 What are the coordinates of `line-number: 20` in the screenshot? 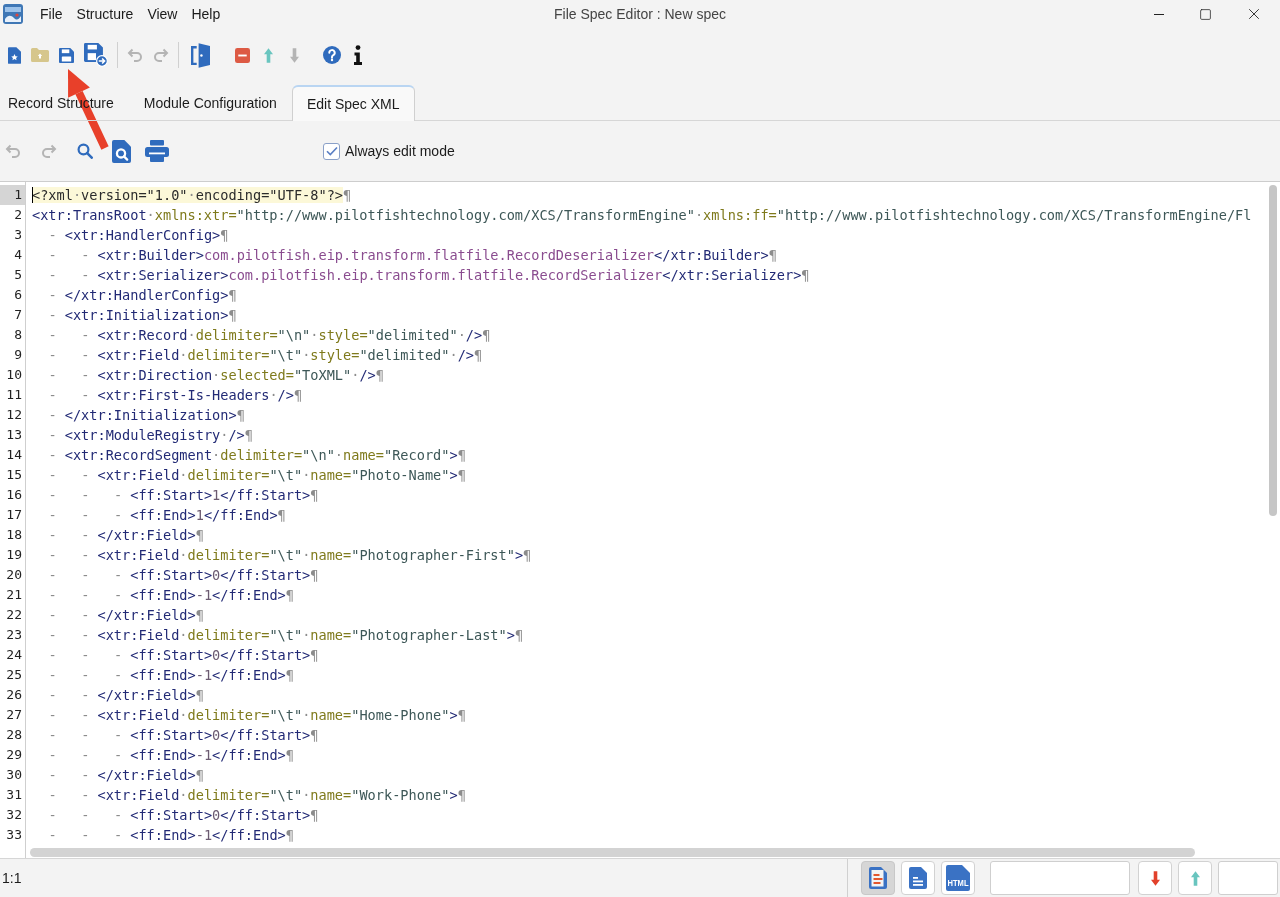 It's located at (14, 575).